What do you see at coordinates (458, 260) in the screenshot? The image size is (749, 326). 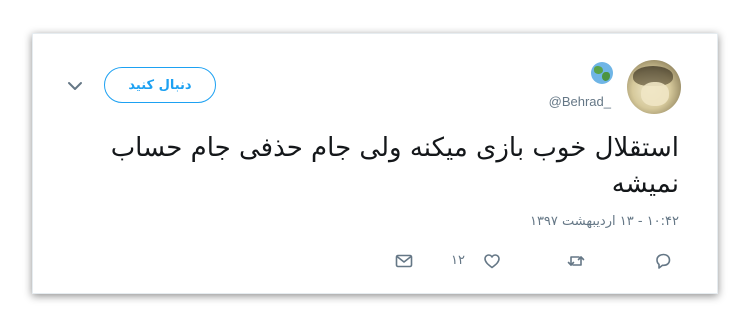 I see `like-count: ۱۲` at bounding box center [458, 260].